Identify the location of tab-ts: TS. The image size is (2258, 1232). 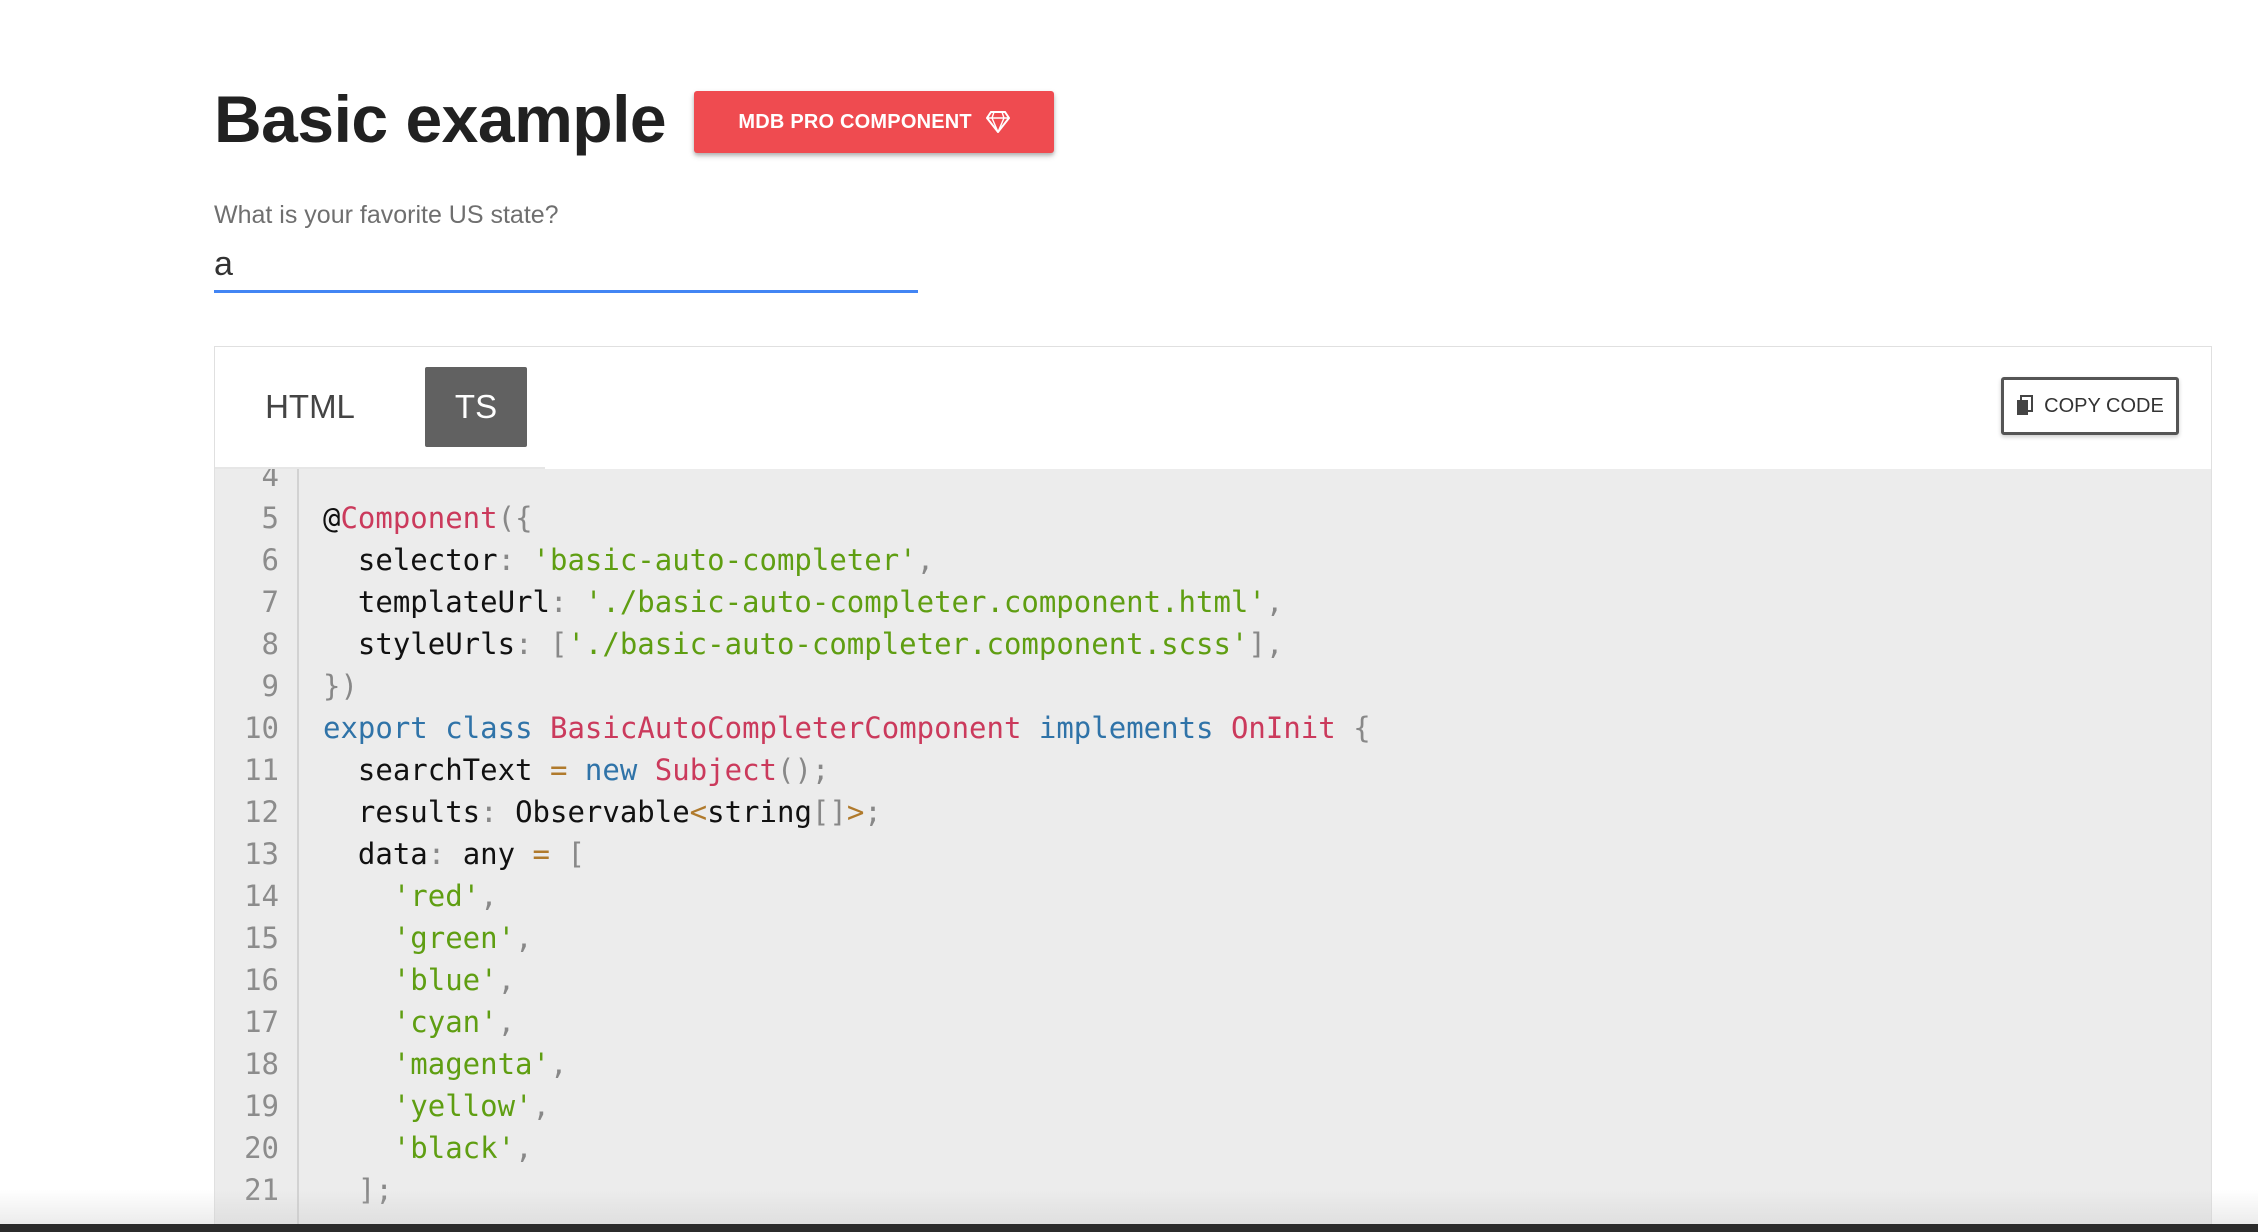
(476, 407).